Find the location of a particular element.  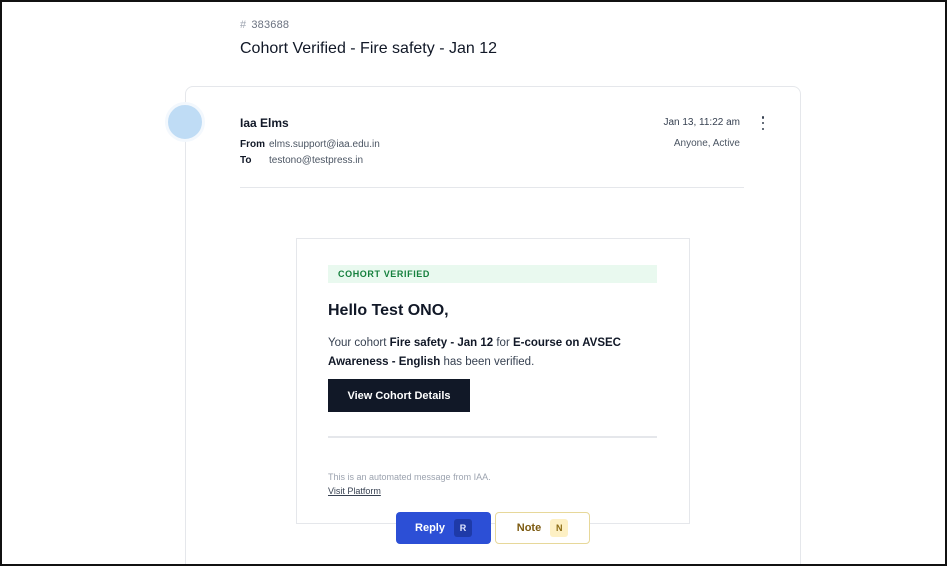

header-divider is located at coordinates (492, 187).